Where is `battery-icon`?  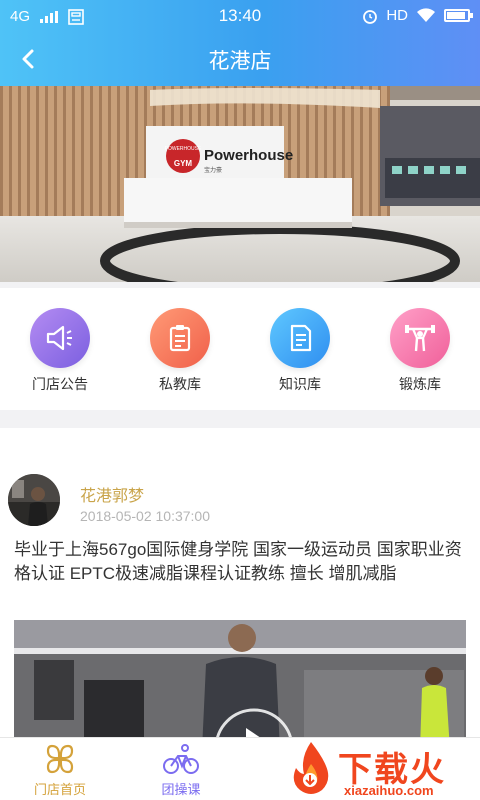 battery-icon is located at coordinates (458, 15).